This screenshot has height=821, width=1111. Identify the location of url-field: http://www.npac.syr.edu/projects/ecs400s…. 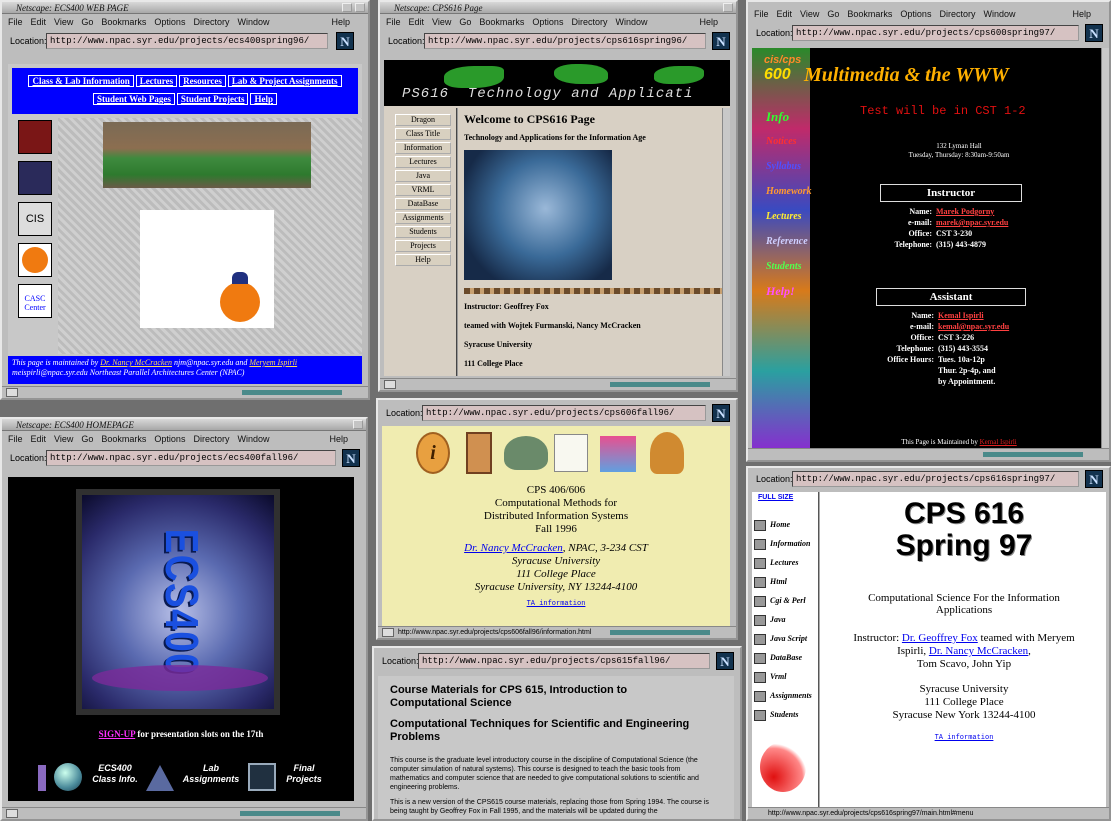
(187, 41).